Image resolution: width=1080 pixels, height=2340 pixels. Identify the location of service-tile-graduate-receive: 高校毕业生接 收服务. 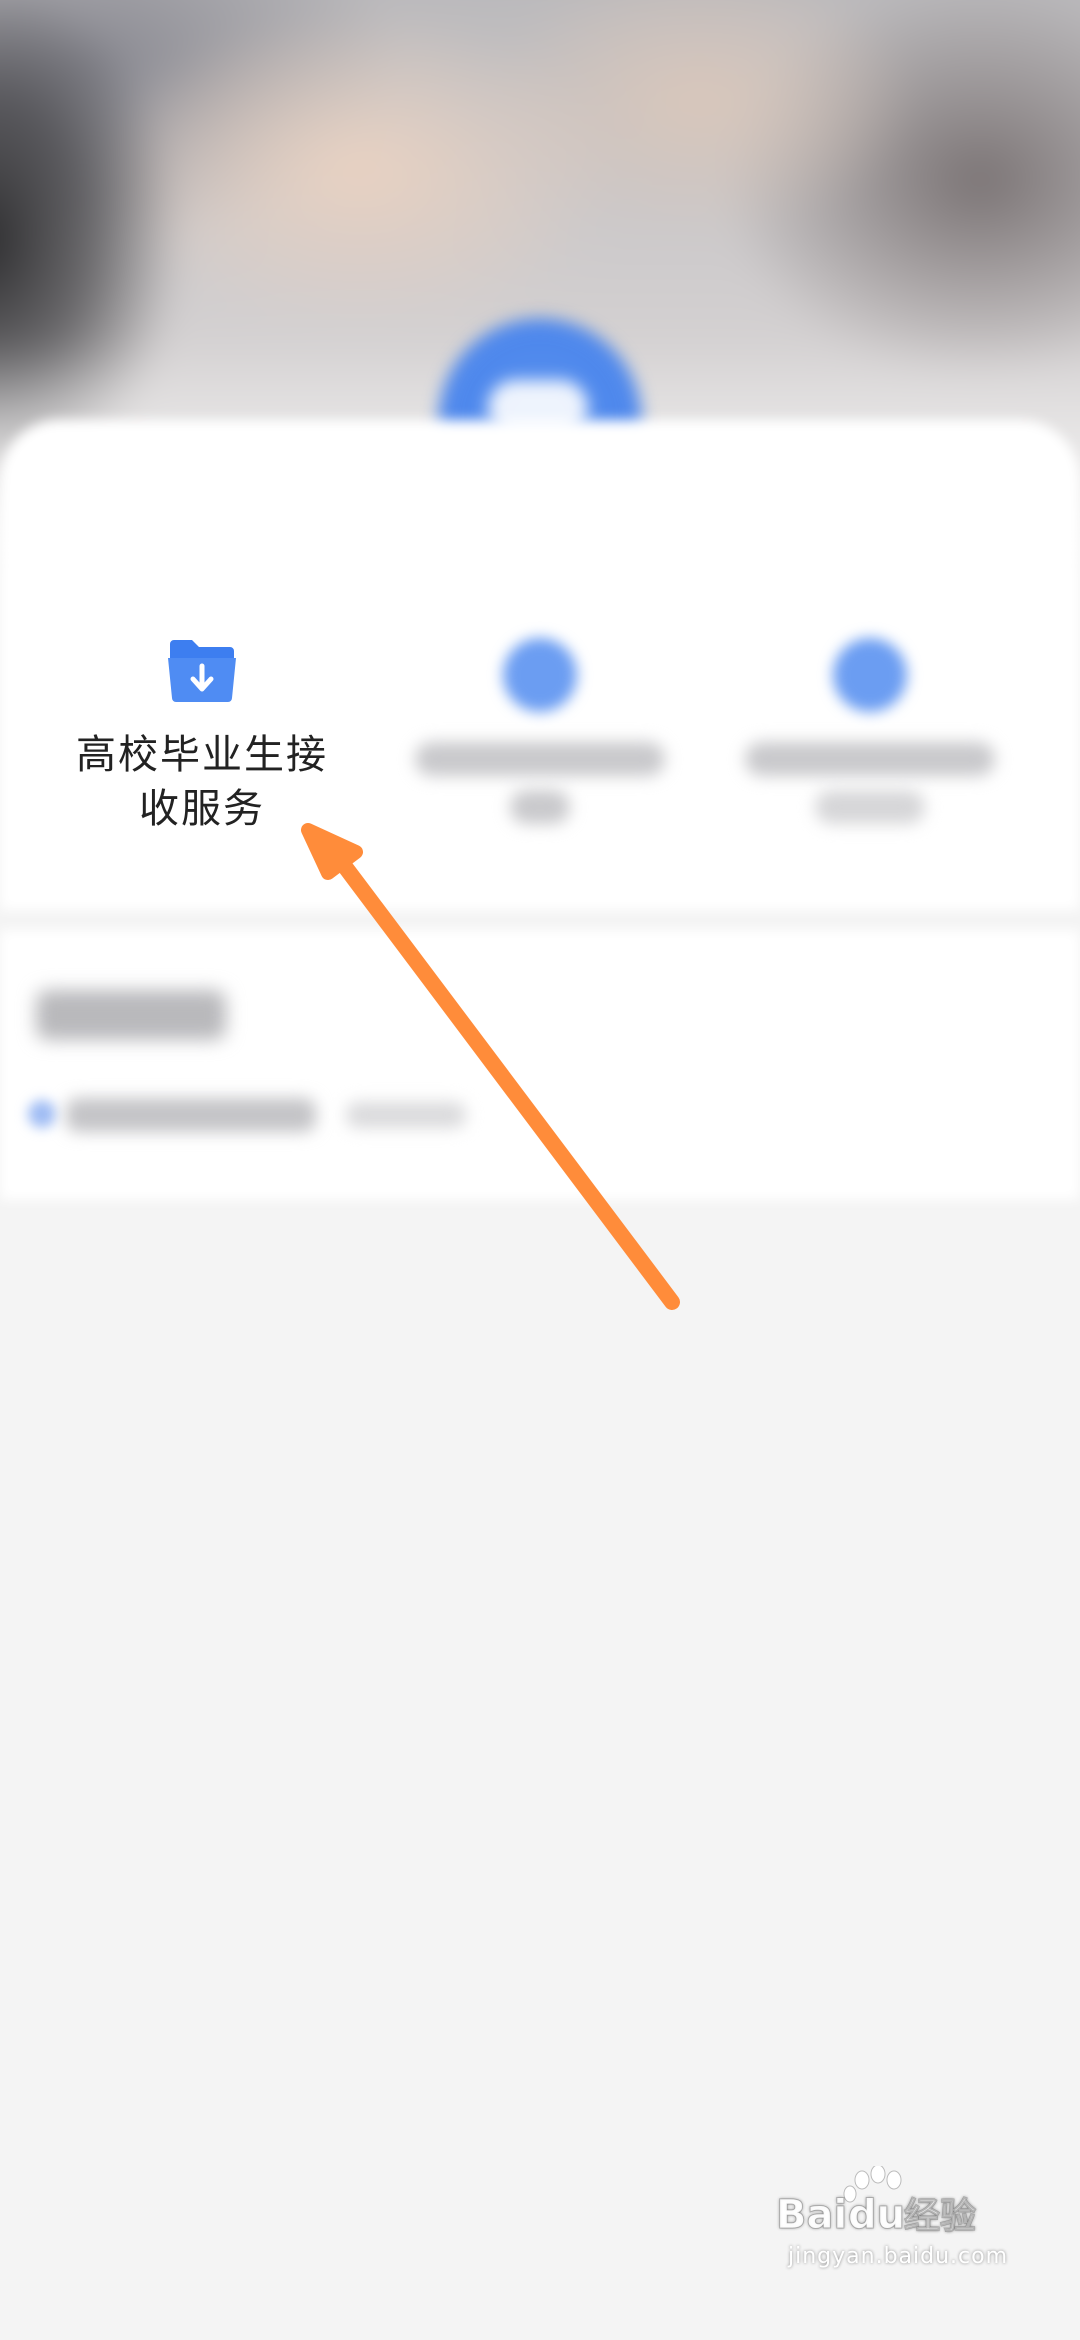
(202, 740).